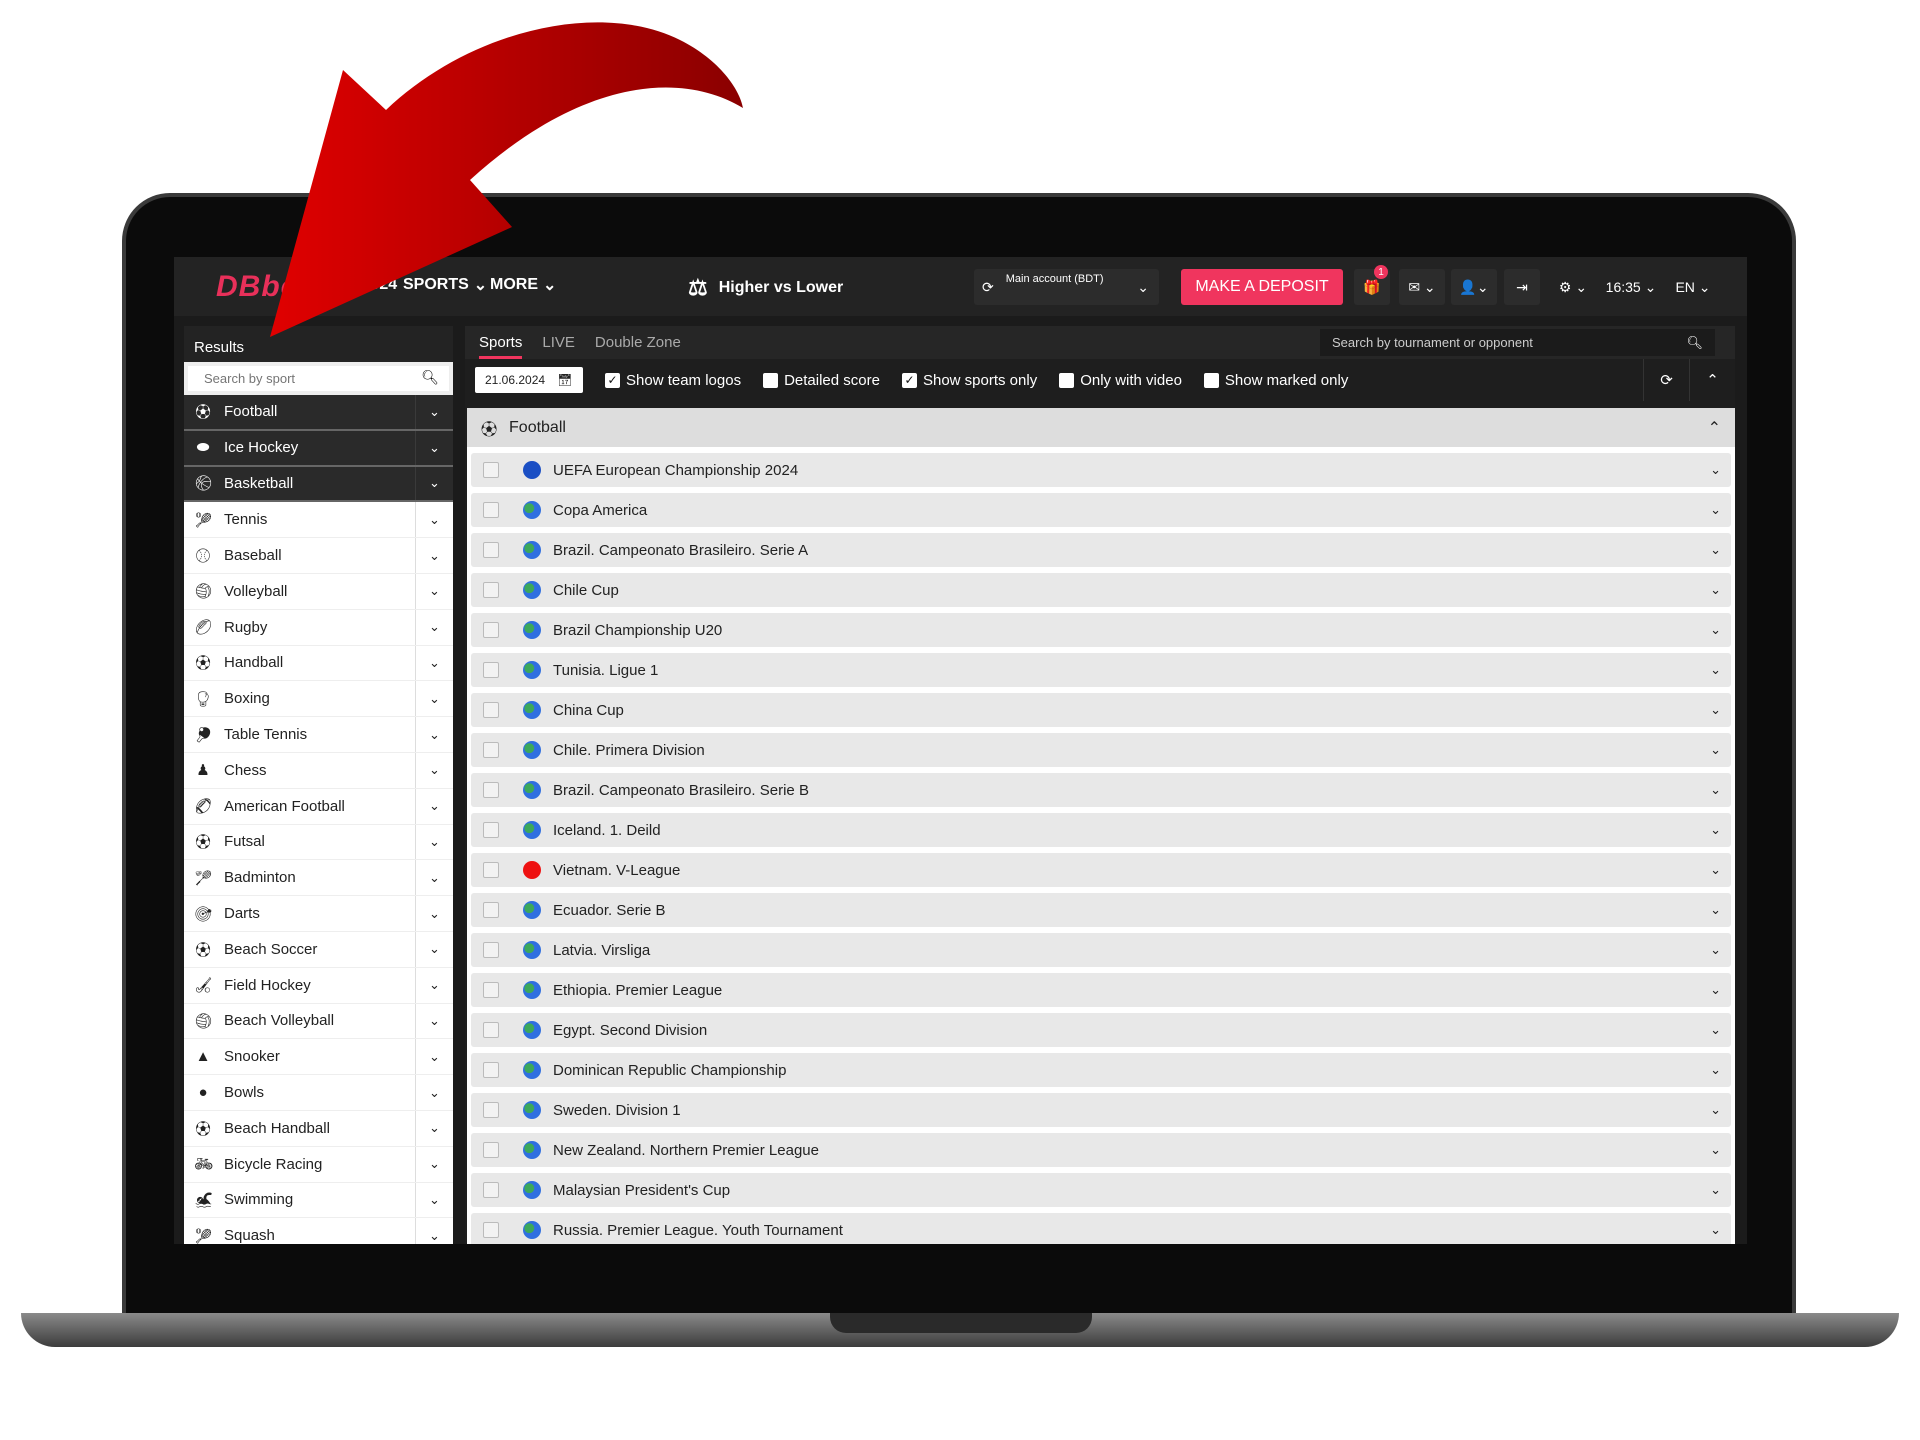 The width and height of the screenshot is (1920, 1440). I want to click on sidebar-item-american-football: 🏈︎ American Football ⌄, so click(318, 806).